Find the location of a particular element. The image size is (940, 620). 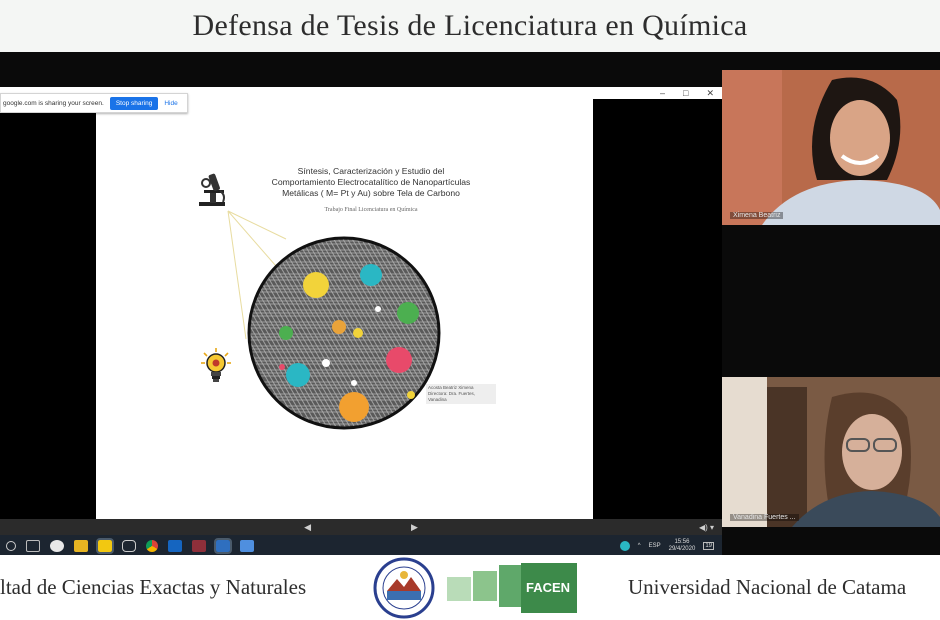

search-icon is located at coordinates (11, 546).